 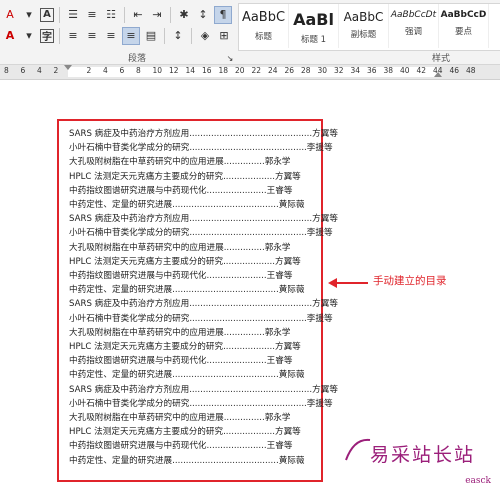 I want to click on ruler-number: 22, so click(x=256, y=70).